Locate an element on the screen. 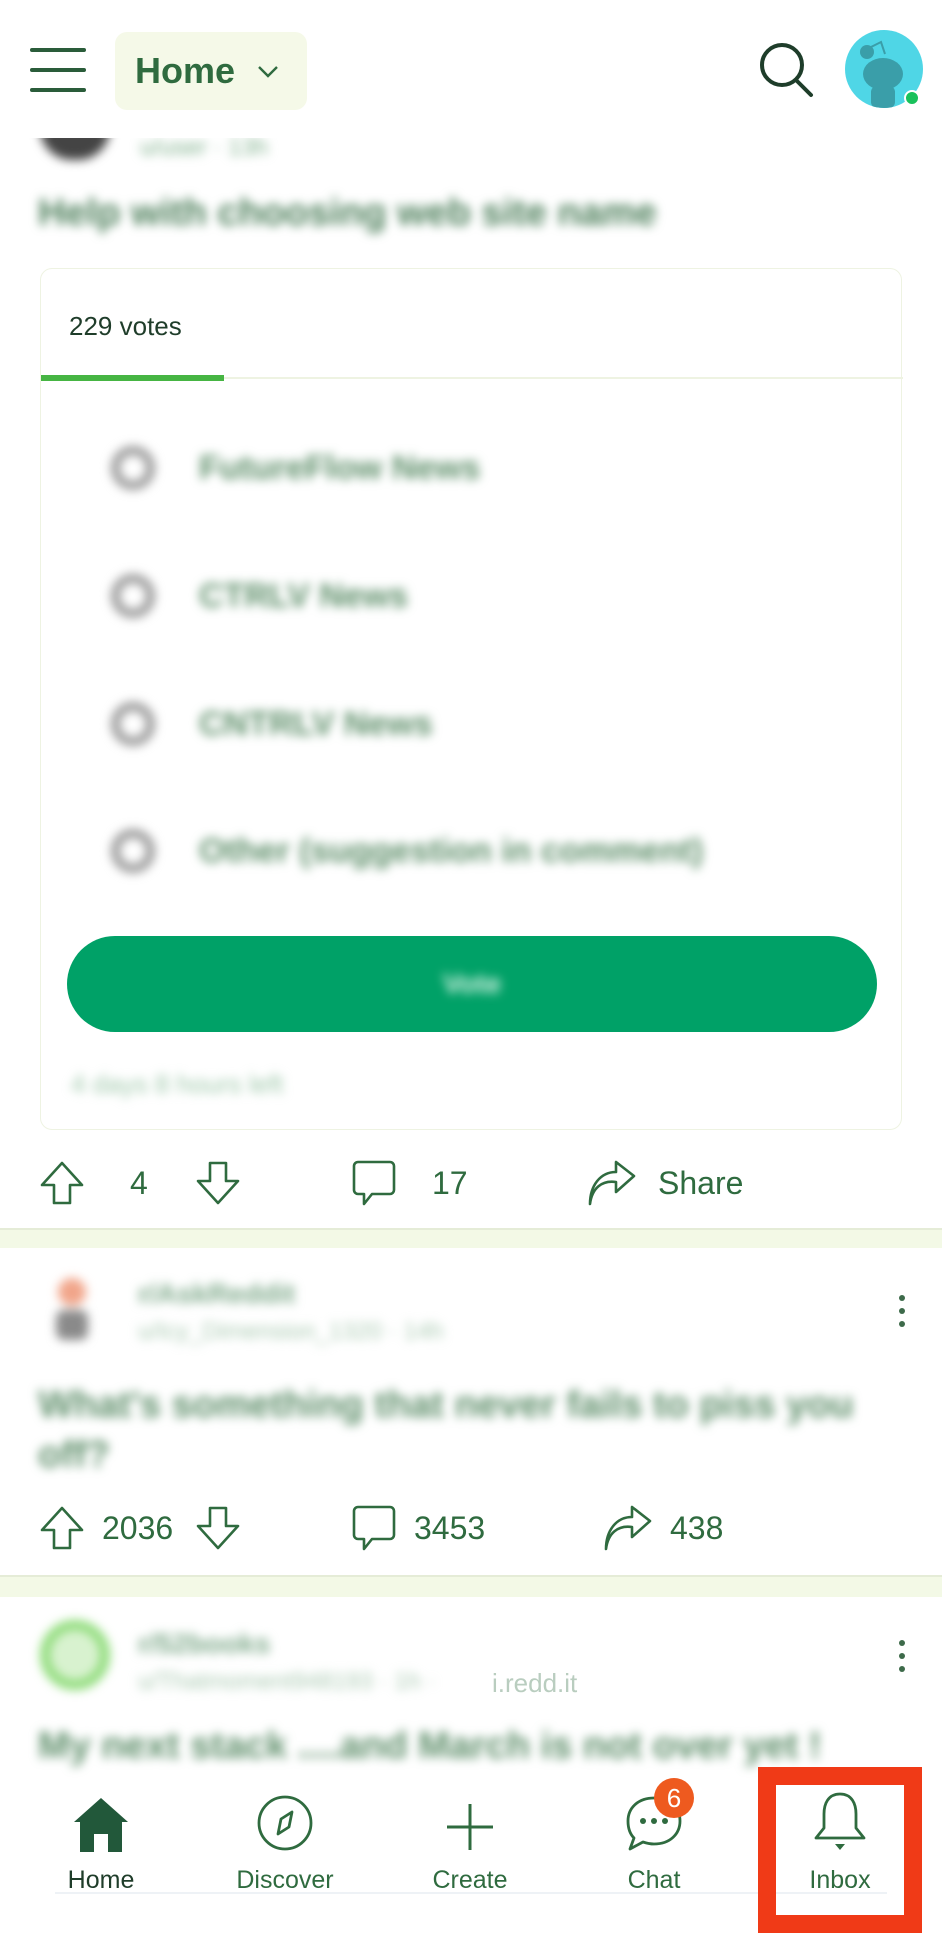 The height and width of the screenshot is (1933, 942). nav-inbox: Inbox is located at coordinates (840, 1845).